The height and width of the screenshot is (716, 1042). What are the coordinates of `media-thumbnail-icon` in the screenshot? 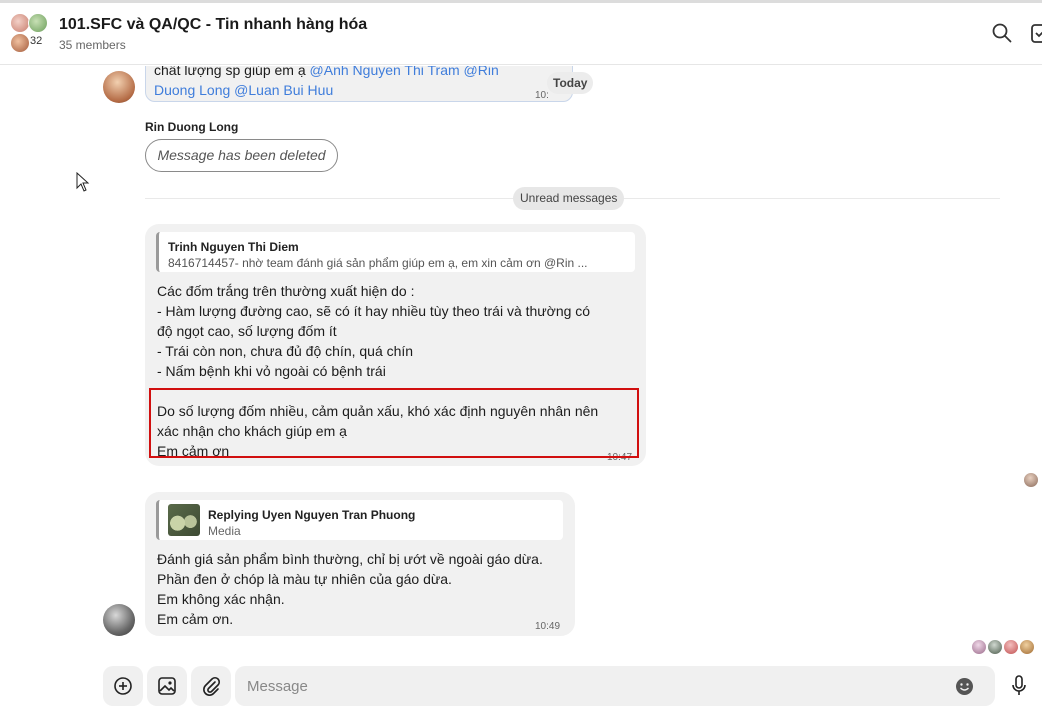 It's located at (184, 520).